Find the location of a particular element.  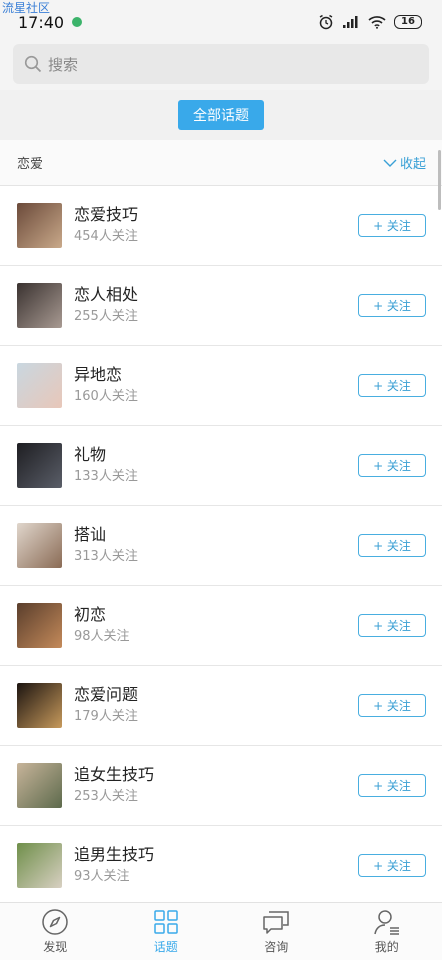

notification-icon is located at coordinates (77, 22).